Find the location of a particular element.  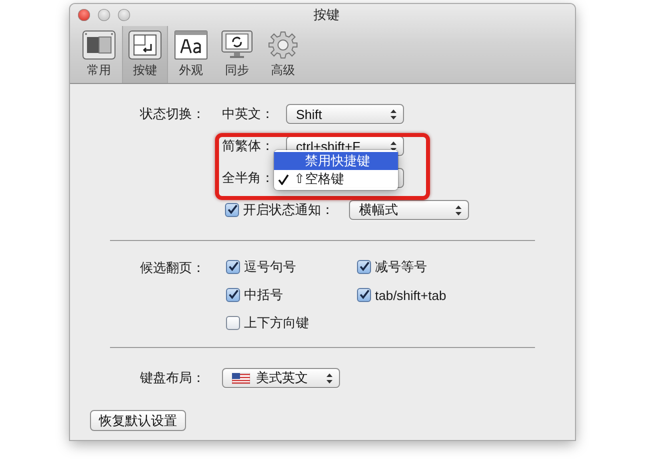

section-label: 候选翻页： is located at coordinates (172, 268).